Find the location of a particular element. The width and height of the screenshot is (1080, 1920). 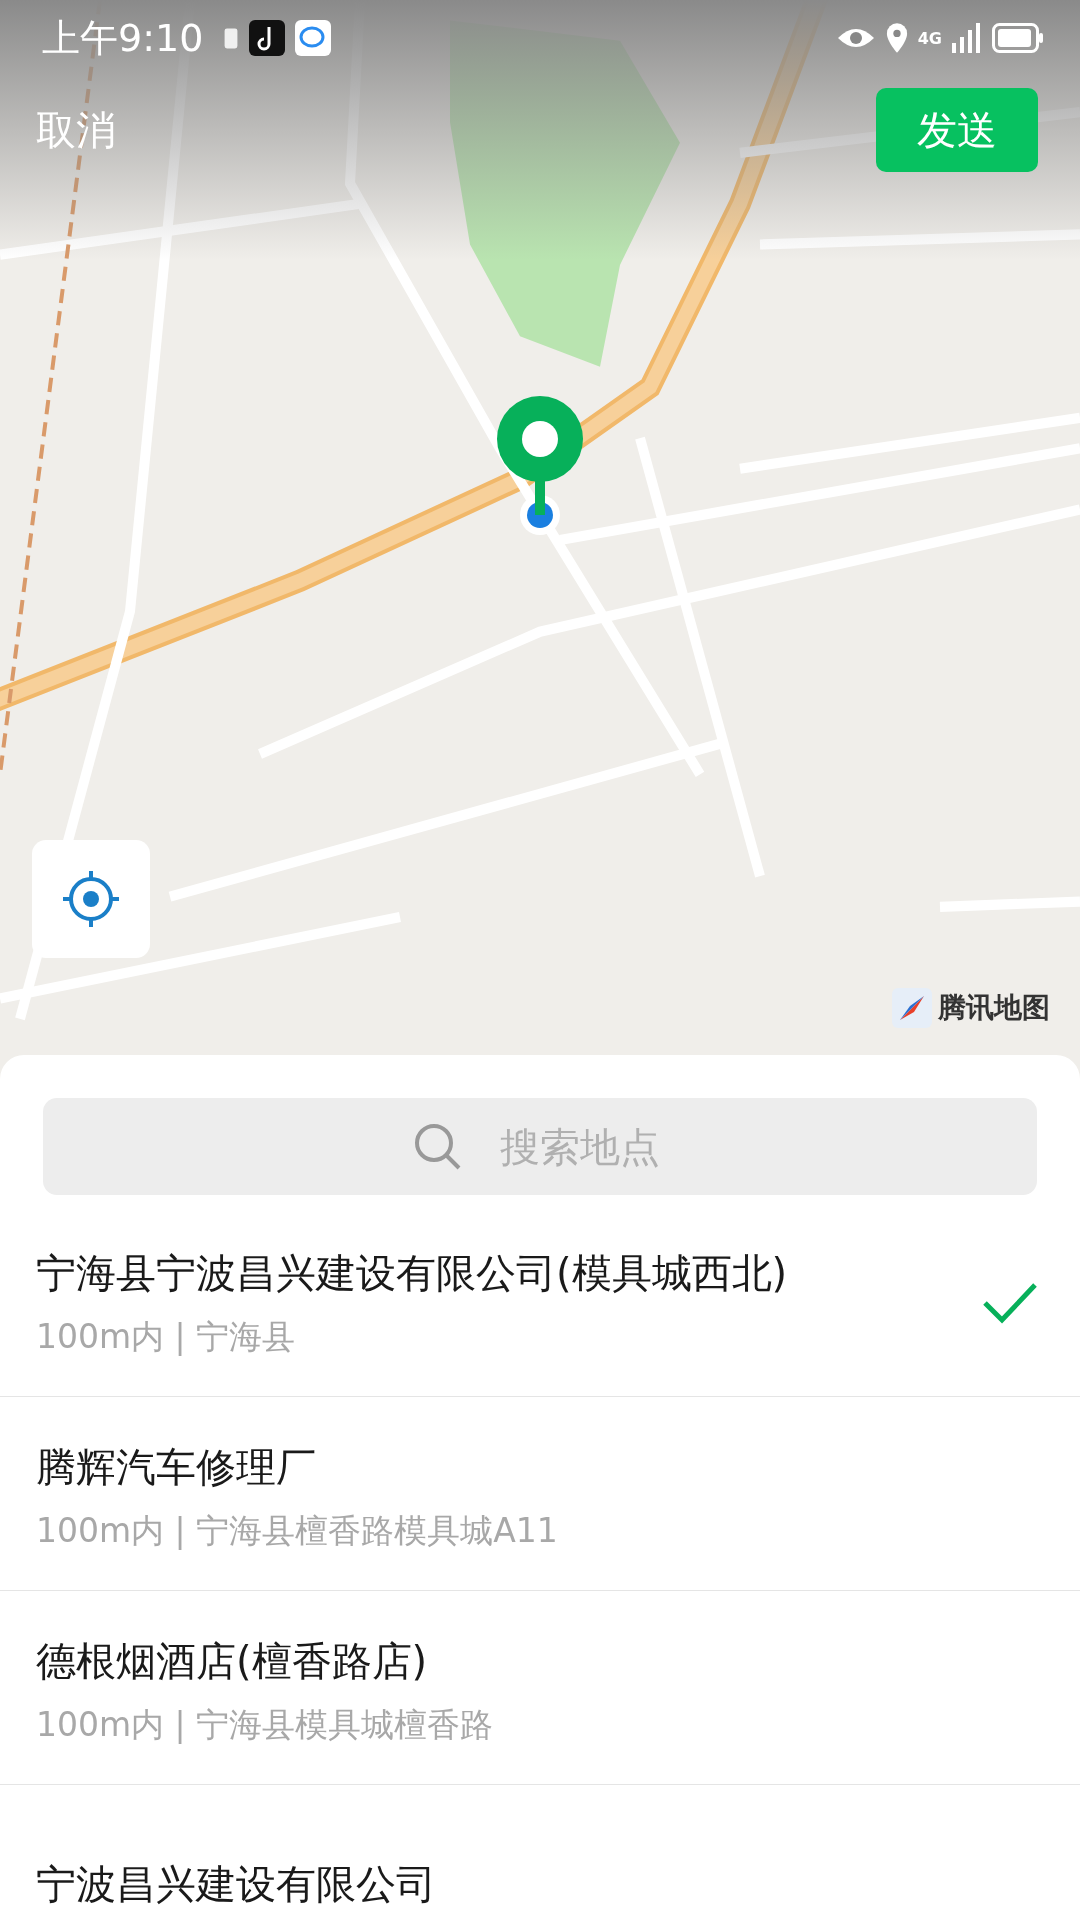

network-type: 4G is located at coordinates (929, 38).